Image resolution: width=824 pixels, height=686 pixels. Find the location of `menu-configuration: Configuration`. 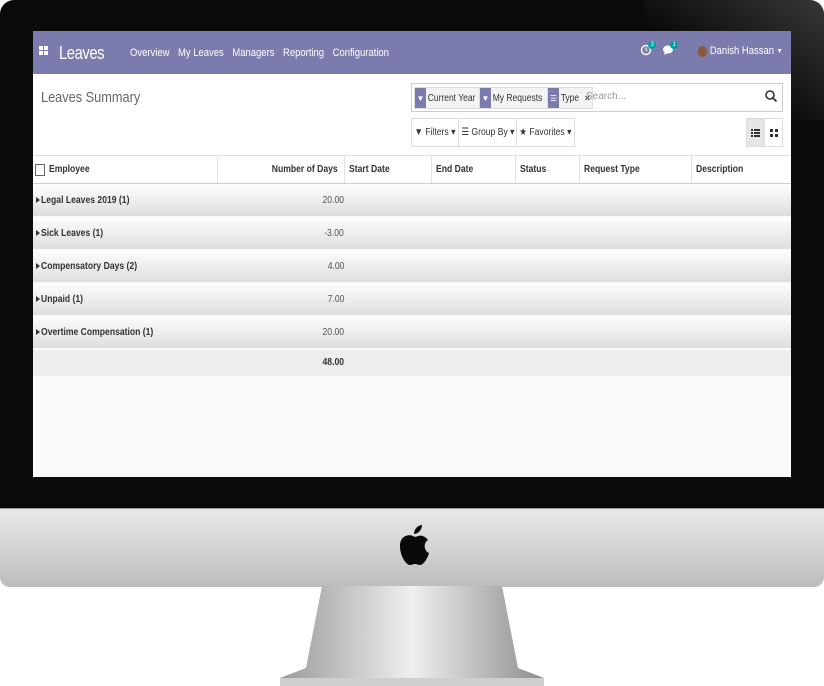

menu-configuration: Configuration is located at coordinates (361, 53).